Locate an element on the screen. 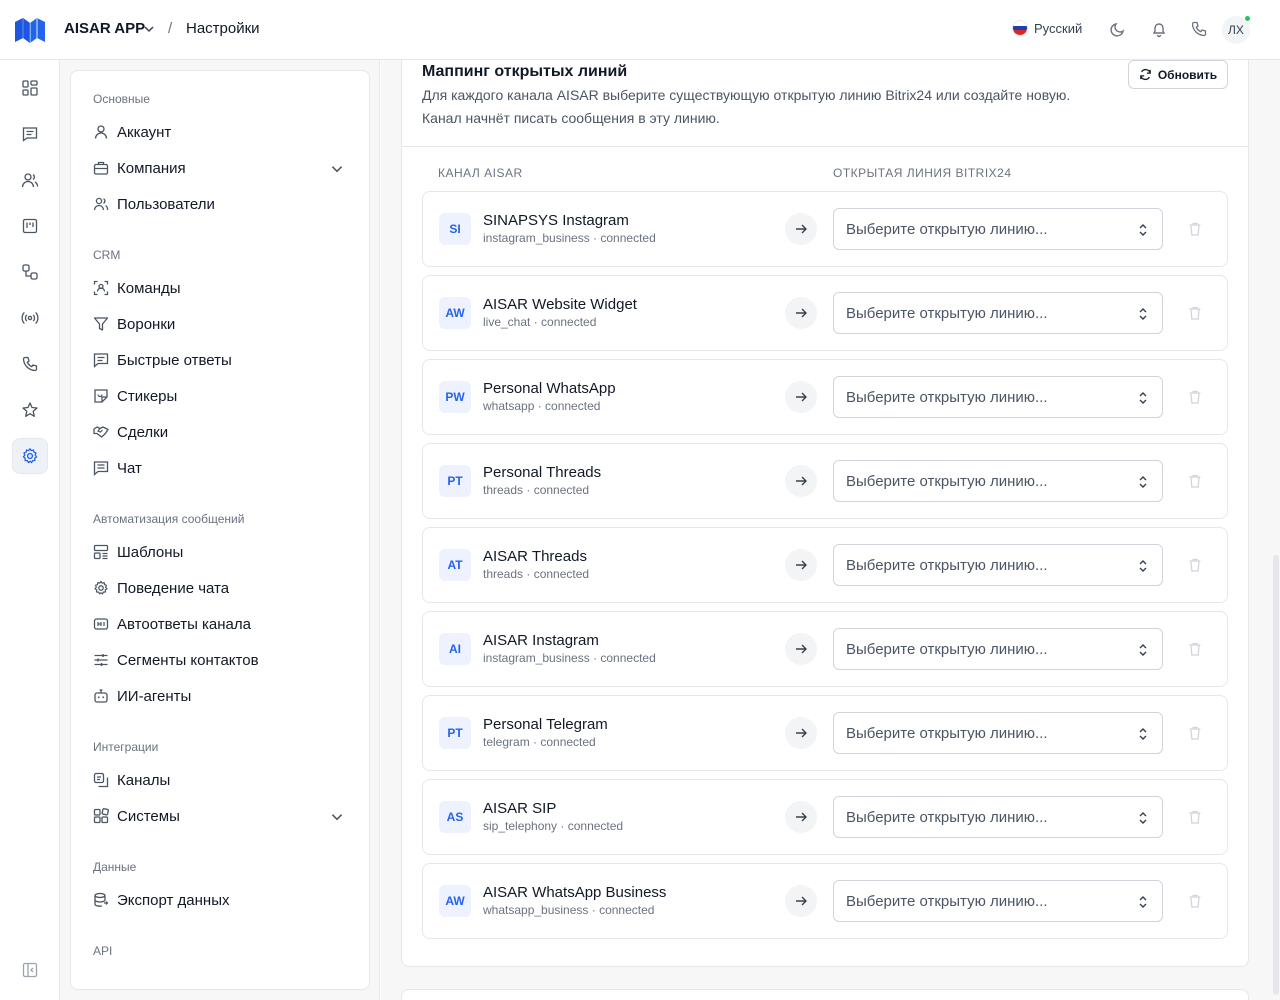  nav-item-channels: Каналы is located at coordinates (221, 780).